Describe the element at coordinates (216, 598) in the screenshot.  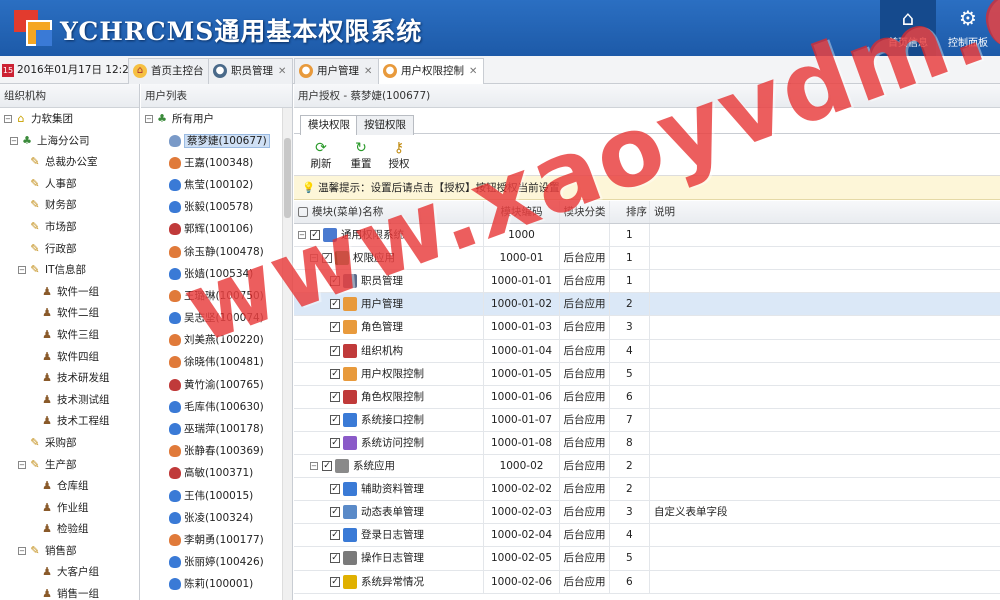
I see `user-list-item: 吴珏妹(100683)` at that location.